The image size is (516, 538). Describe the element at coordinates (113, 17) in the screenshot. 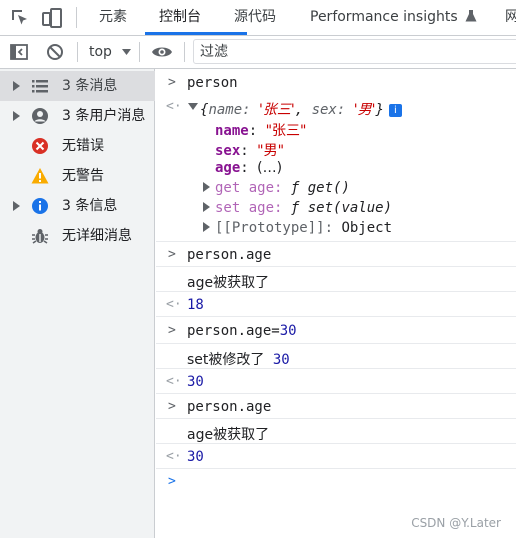

I see `tab-elements: 元素` at that location.